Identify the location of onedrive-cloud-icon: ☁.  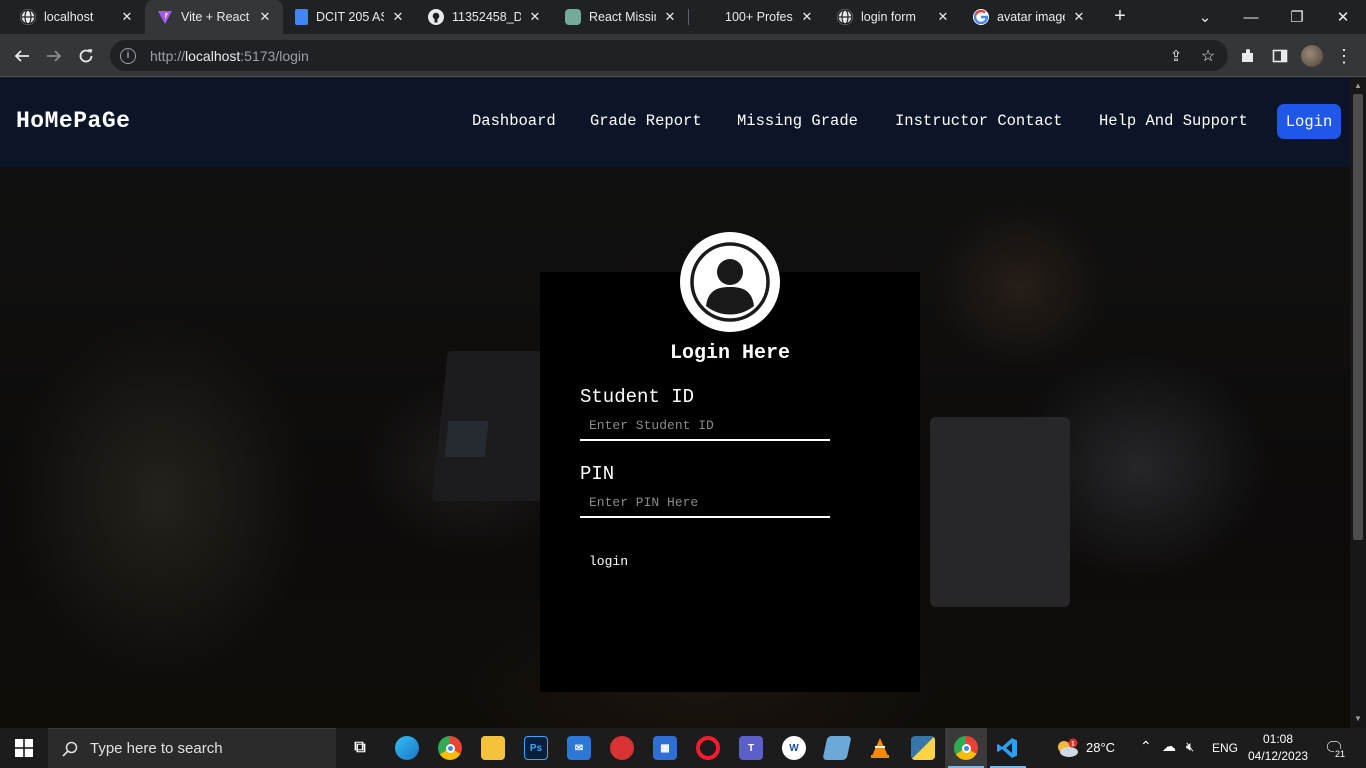
(1169, 746).